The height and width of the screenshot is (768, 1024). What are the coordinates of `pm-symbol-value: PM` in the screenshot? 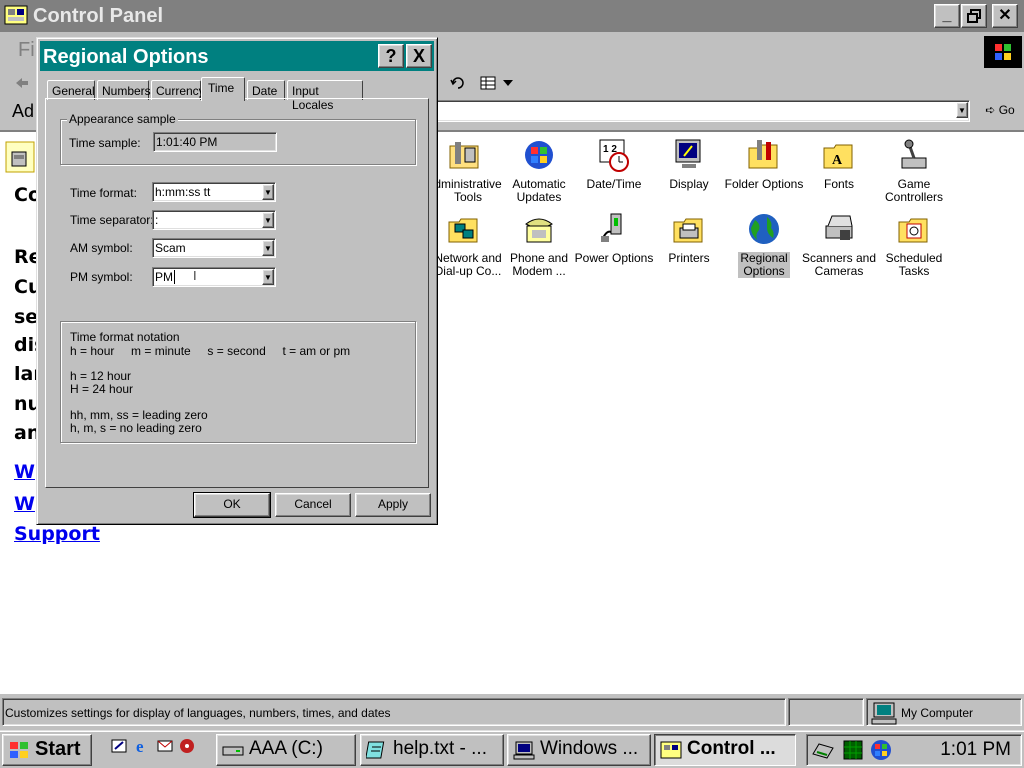 It's located at (164, 277).